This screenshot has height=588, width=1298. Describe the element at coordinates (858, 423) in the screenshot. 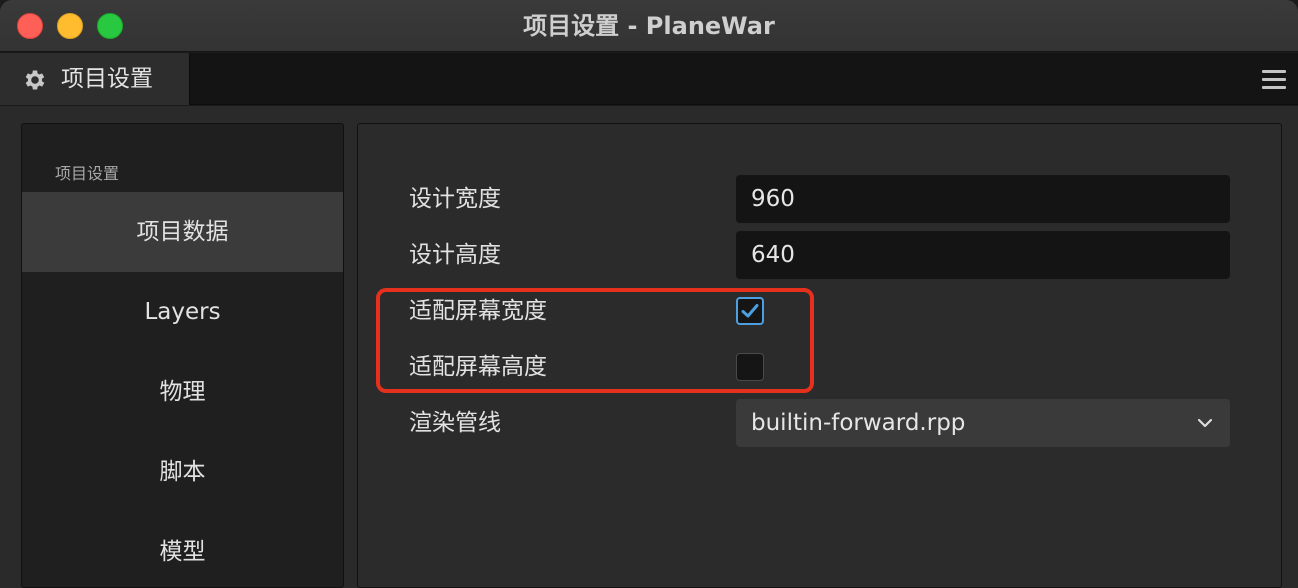

I see `render-pipeline-value: builtin-forward.rpp` at that location.